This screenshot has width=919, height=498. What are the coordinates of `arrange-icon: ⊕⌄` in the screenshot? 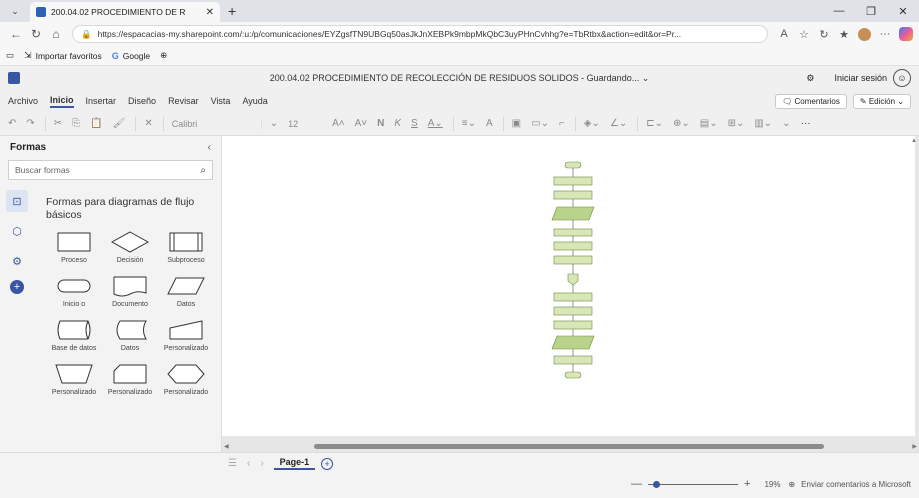 It's located at (681, 123).